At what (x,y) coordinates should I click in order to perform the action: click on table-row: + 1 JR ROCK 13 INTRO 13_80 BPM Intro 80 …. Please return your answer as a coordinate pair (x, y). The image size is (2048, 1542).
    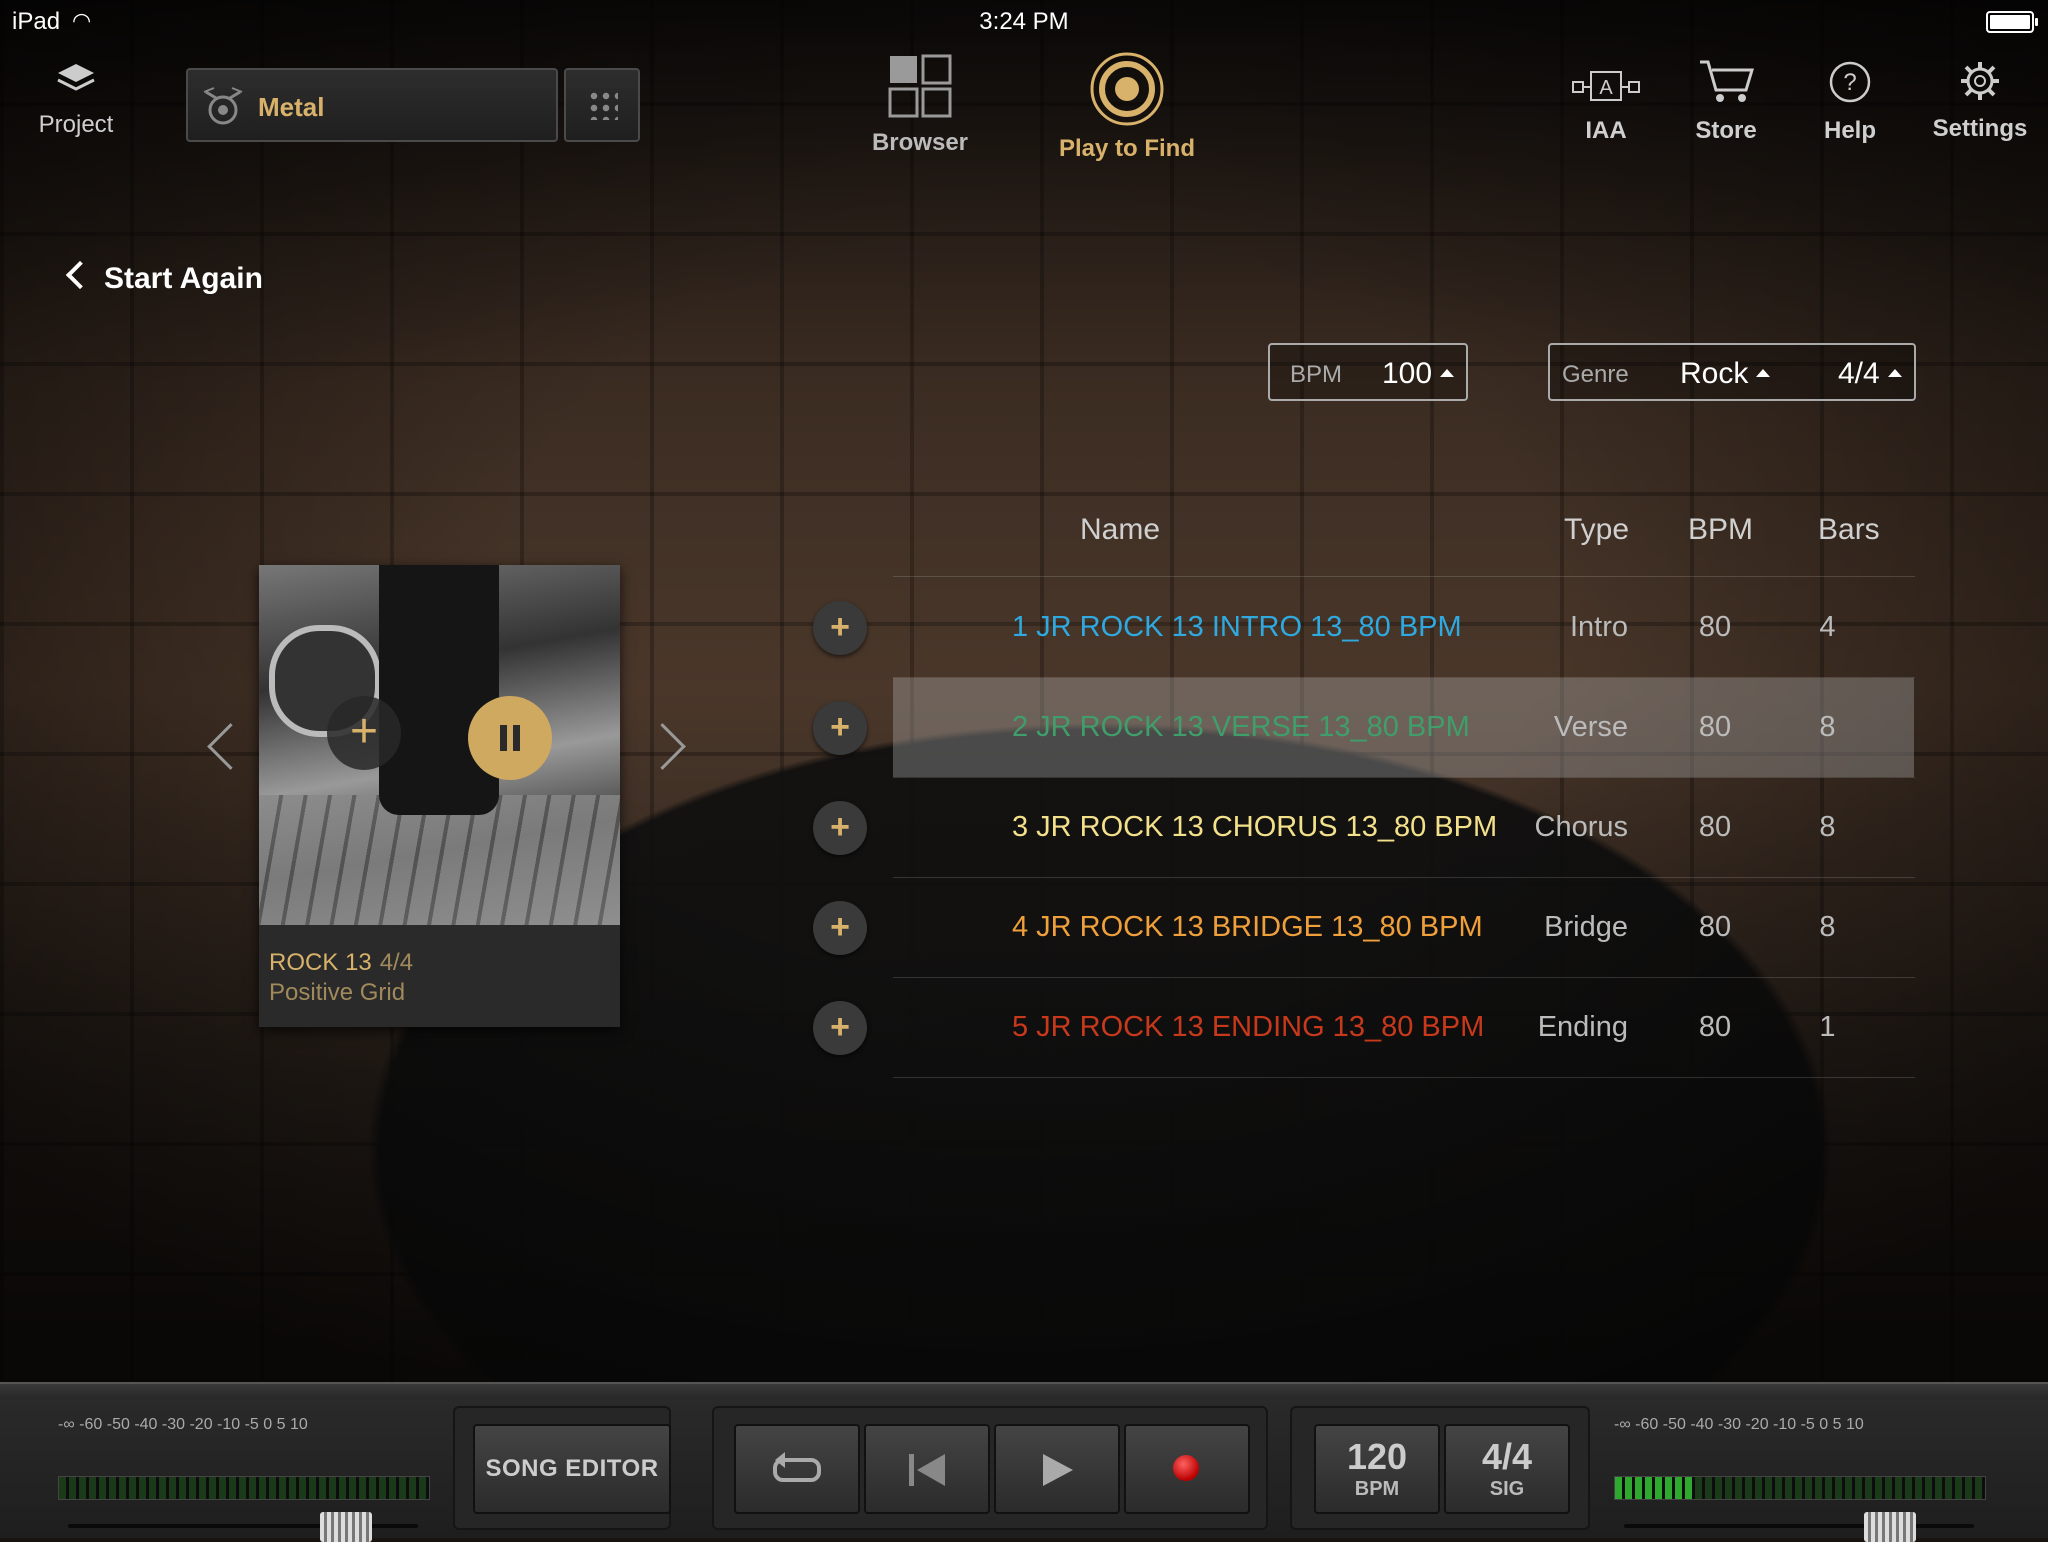
    Looking at the image, I should click on (1360, 627).